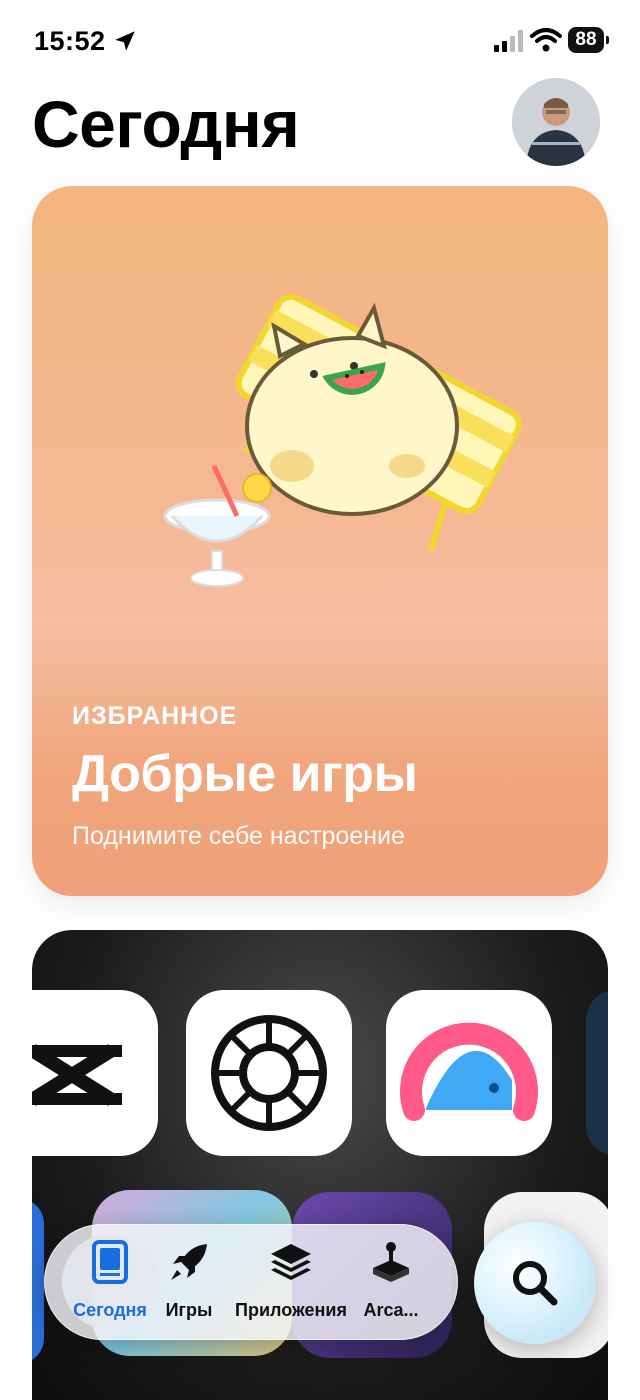 The width and height of the screenshot is (640, 1400). Describe the element at coordinates (342, 440) in the screenshot. I see `cat-on-sunlounger-illustration` at that location.